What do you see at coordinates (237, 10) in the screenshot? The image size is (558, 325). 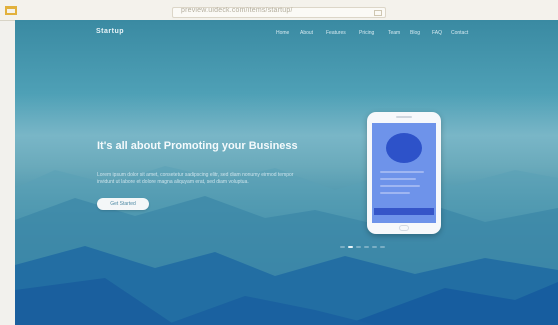 I see `address-text: preview.uideck.com/items/startup/` at bounding box center [237, 10].